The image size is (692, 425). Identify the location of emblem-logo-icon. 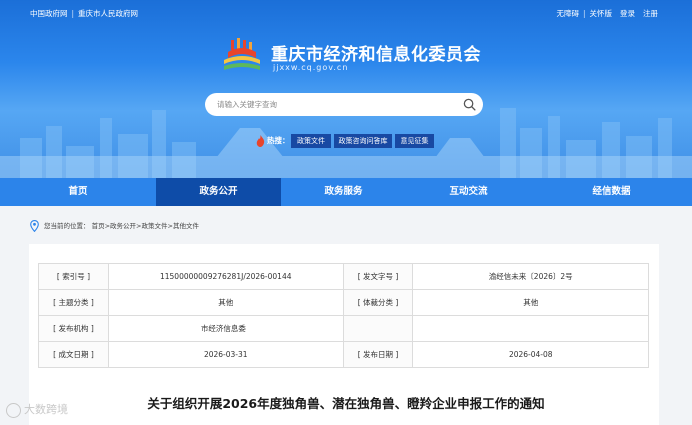
(242, 54).